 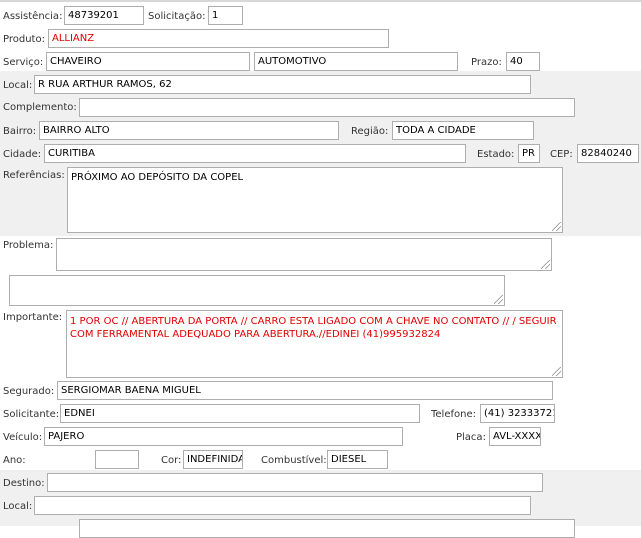 I want to click on prazo-field: 40, so click(x=523, y=61).